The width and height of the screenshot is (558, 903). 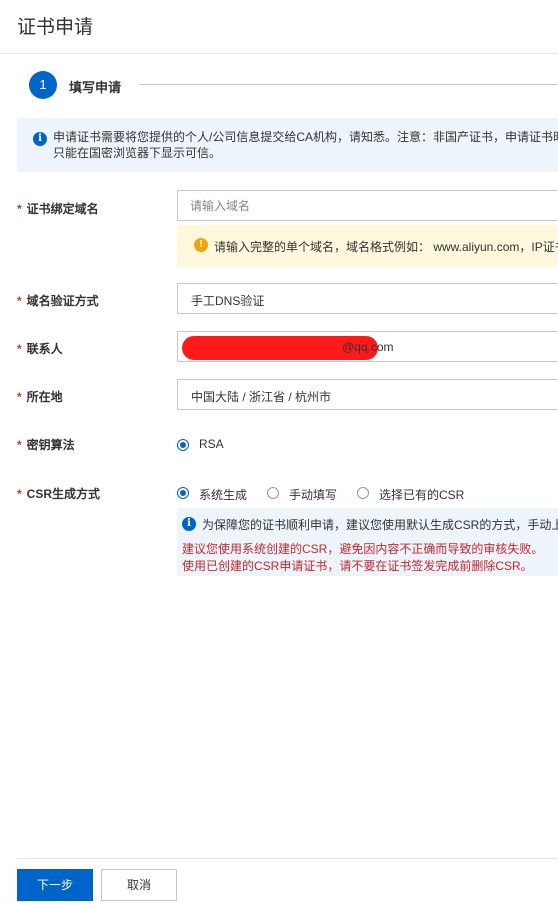 I want to click on radio-system-generate, so click(x=183, y=493).